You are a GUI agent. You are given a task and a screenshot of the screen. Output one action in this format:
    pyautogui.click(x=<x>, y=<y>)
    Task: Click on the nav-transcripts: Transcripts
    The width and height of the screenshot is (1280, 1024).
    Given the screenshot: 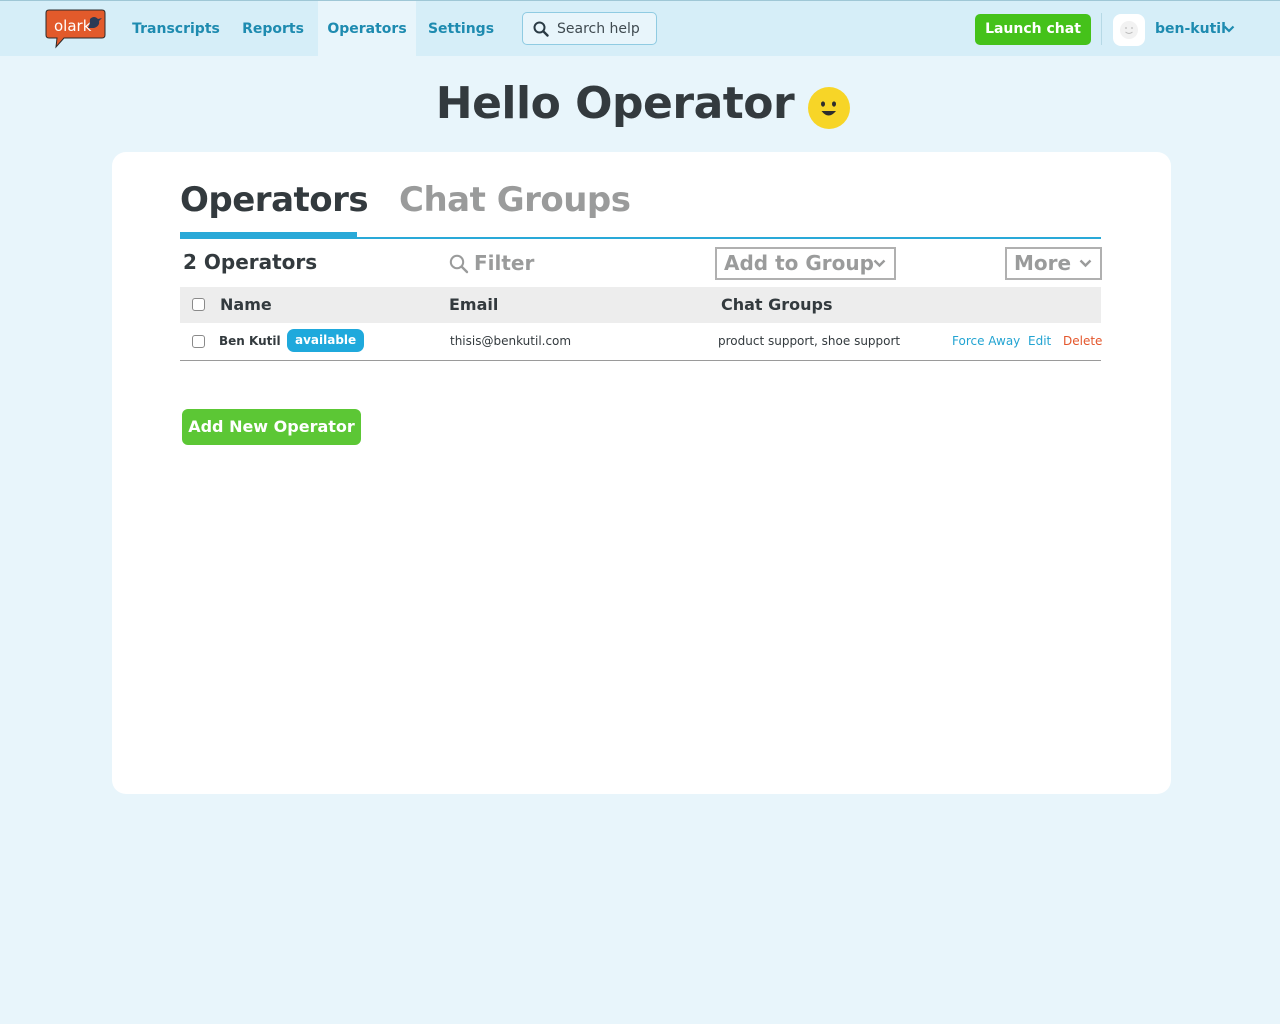 What is the action you would take?
    pyautogui.click(x=176, y=29)
    